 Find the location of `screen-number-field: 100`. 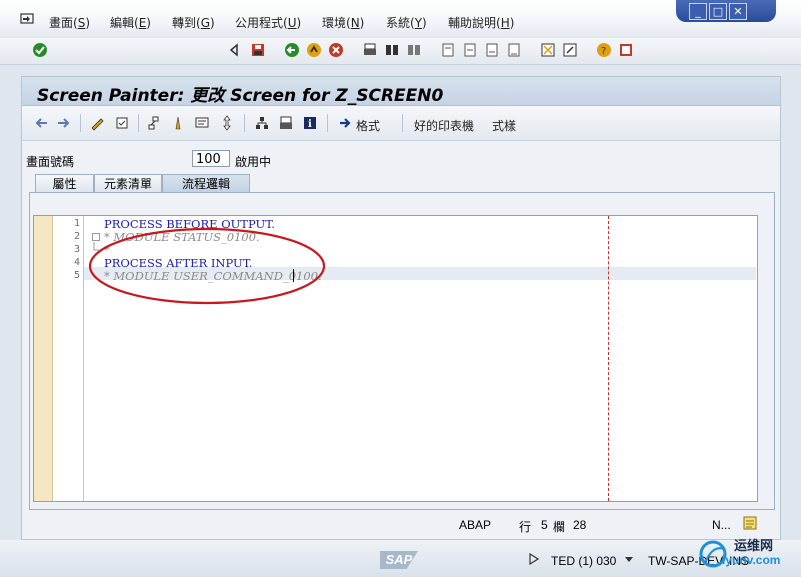

screen-number-field: 100 is located at coordinates (211, 158).